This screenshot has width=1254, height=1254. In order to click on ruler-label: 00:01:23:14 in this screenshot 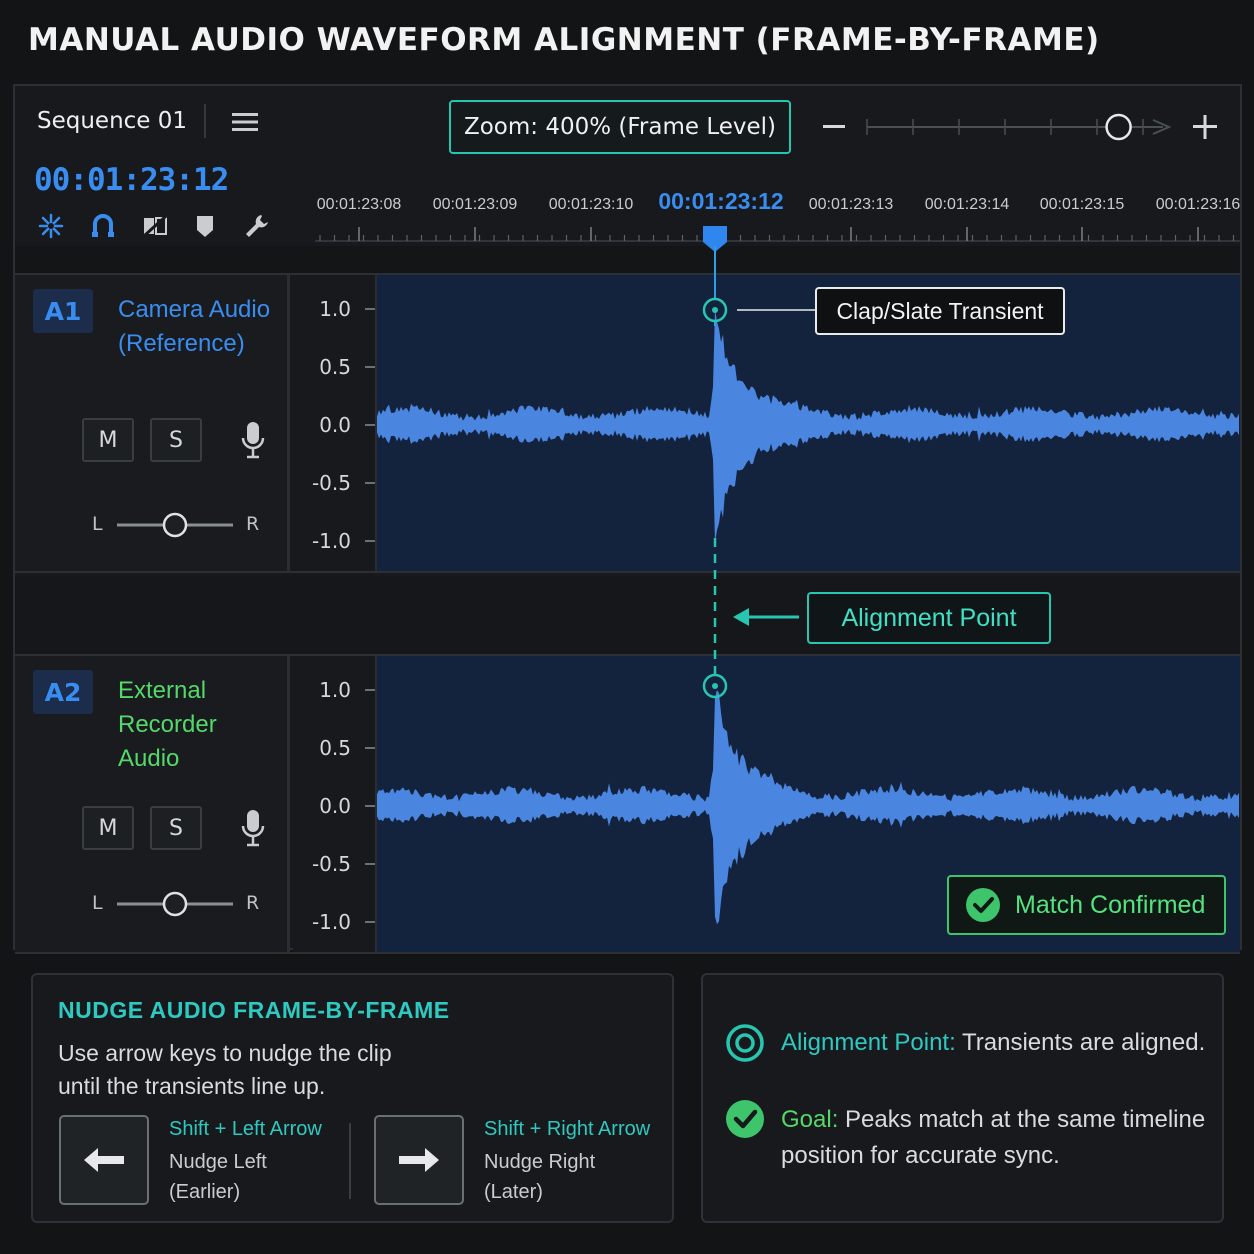, I will do `click(967, 204)`.